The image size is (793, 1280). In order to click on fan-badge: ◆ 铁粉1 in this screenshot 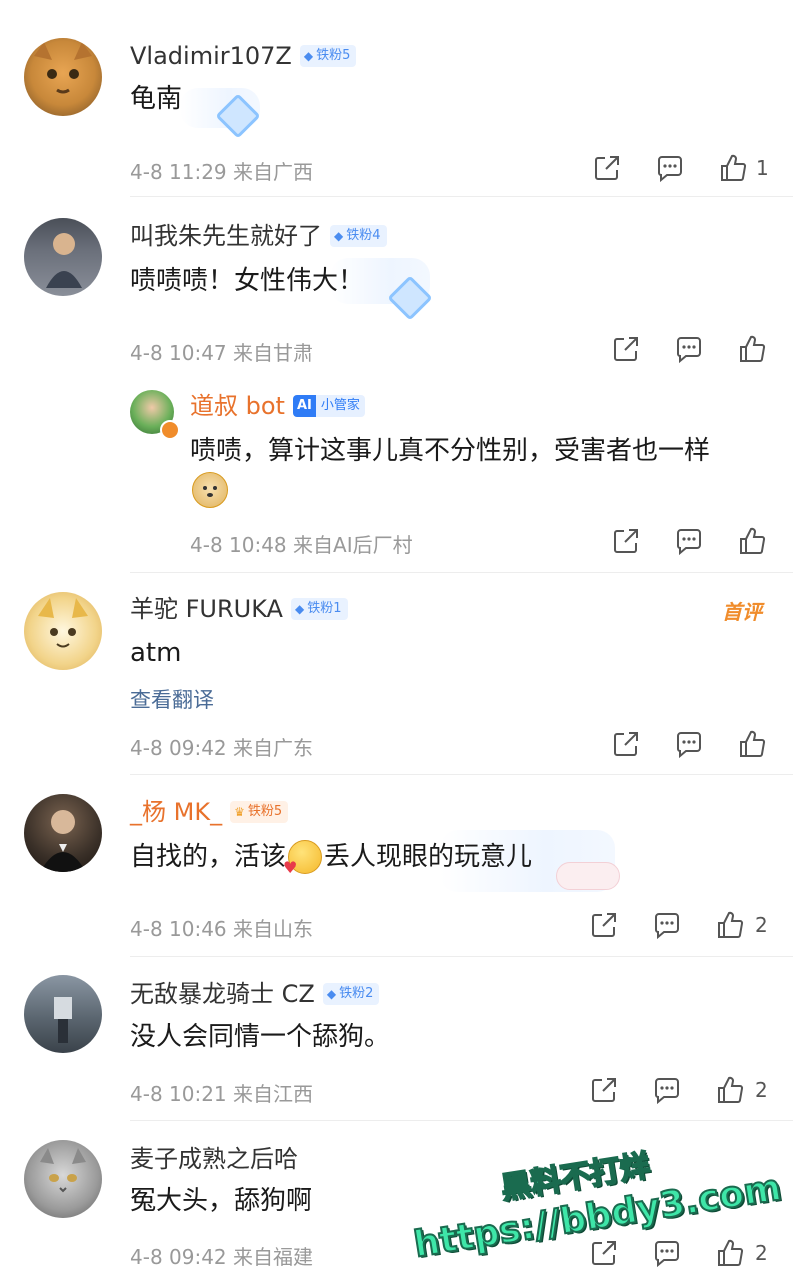, I will do `click(319, 609)`.